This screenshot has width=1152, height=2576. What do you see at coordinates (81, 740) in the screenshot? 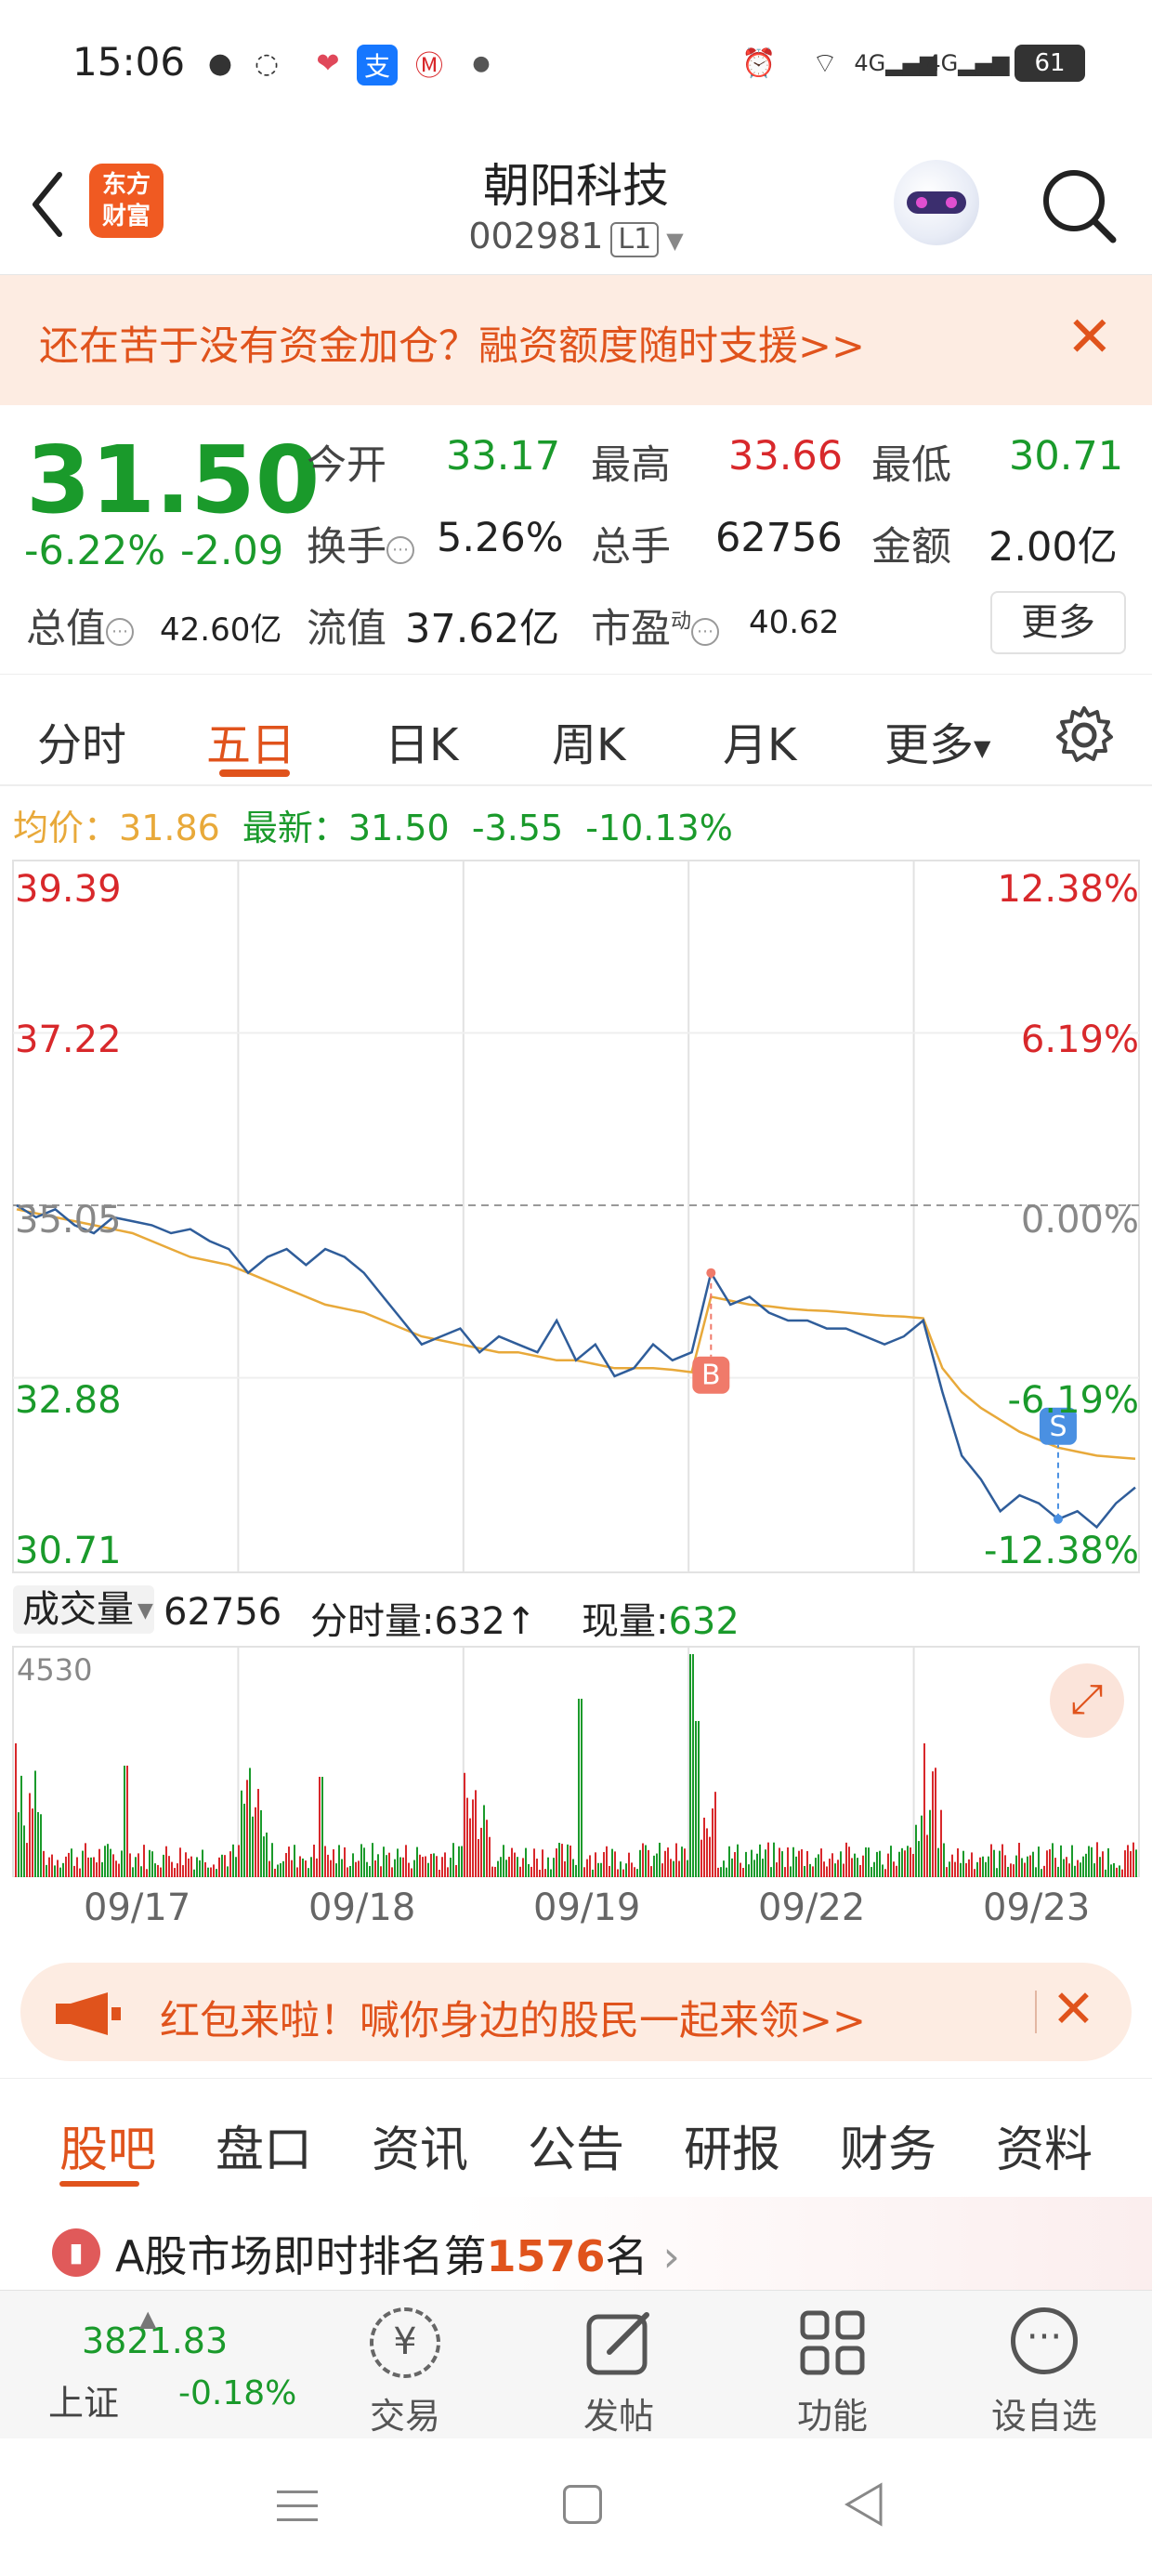
I see `tab-intraday: 分时` at bounding box center [81, 740].